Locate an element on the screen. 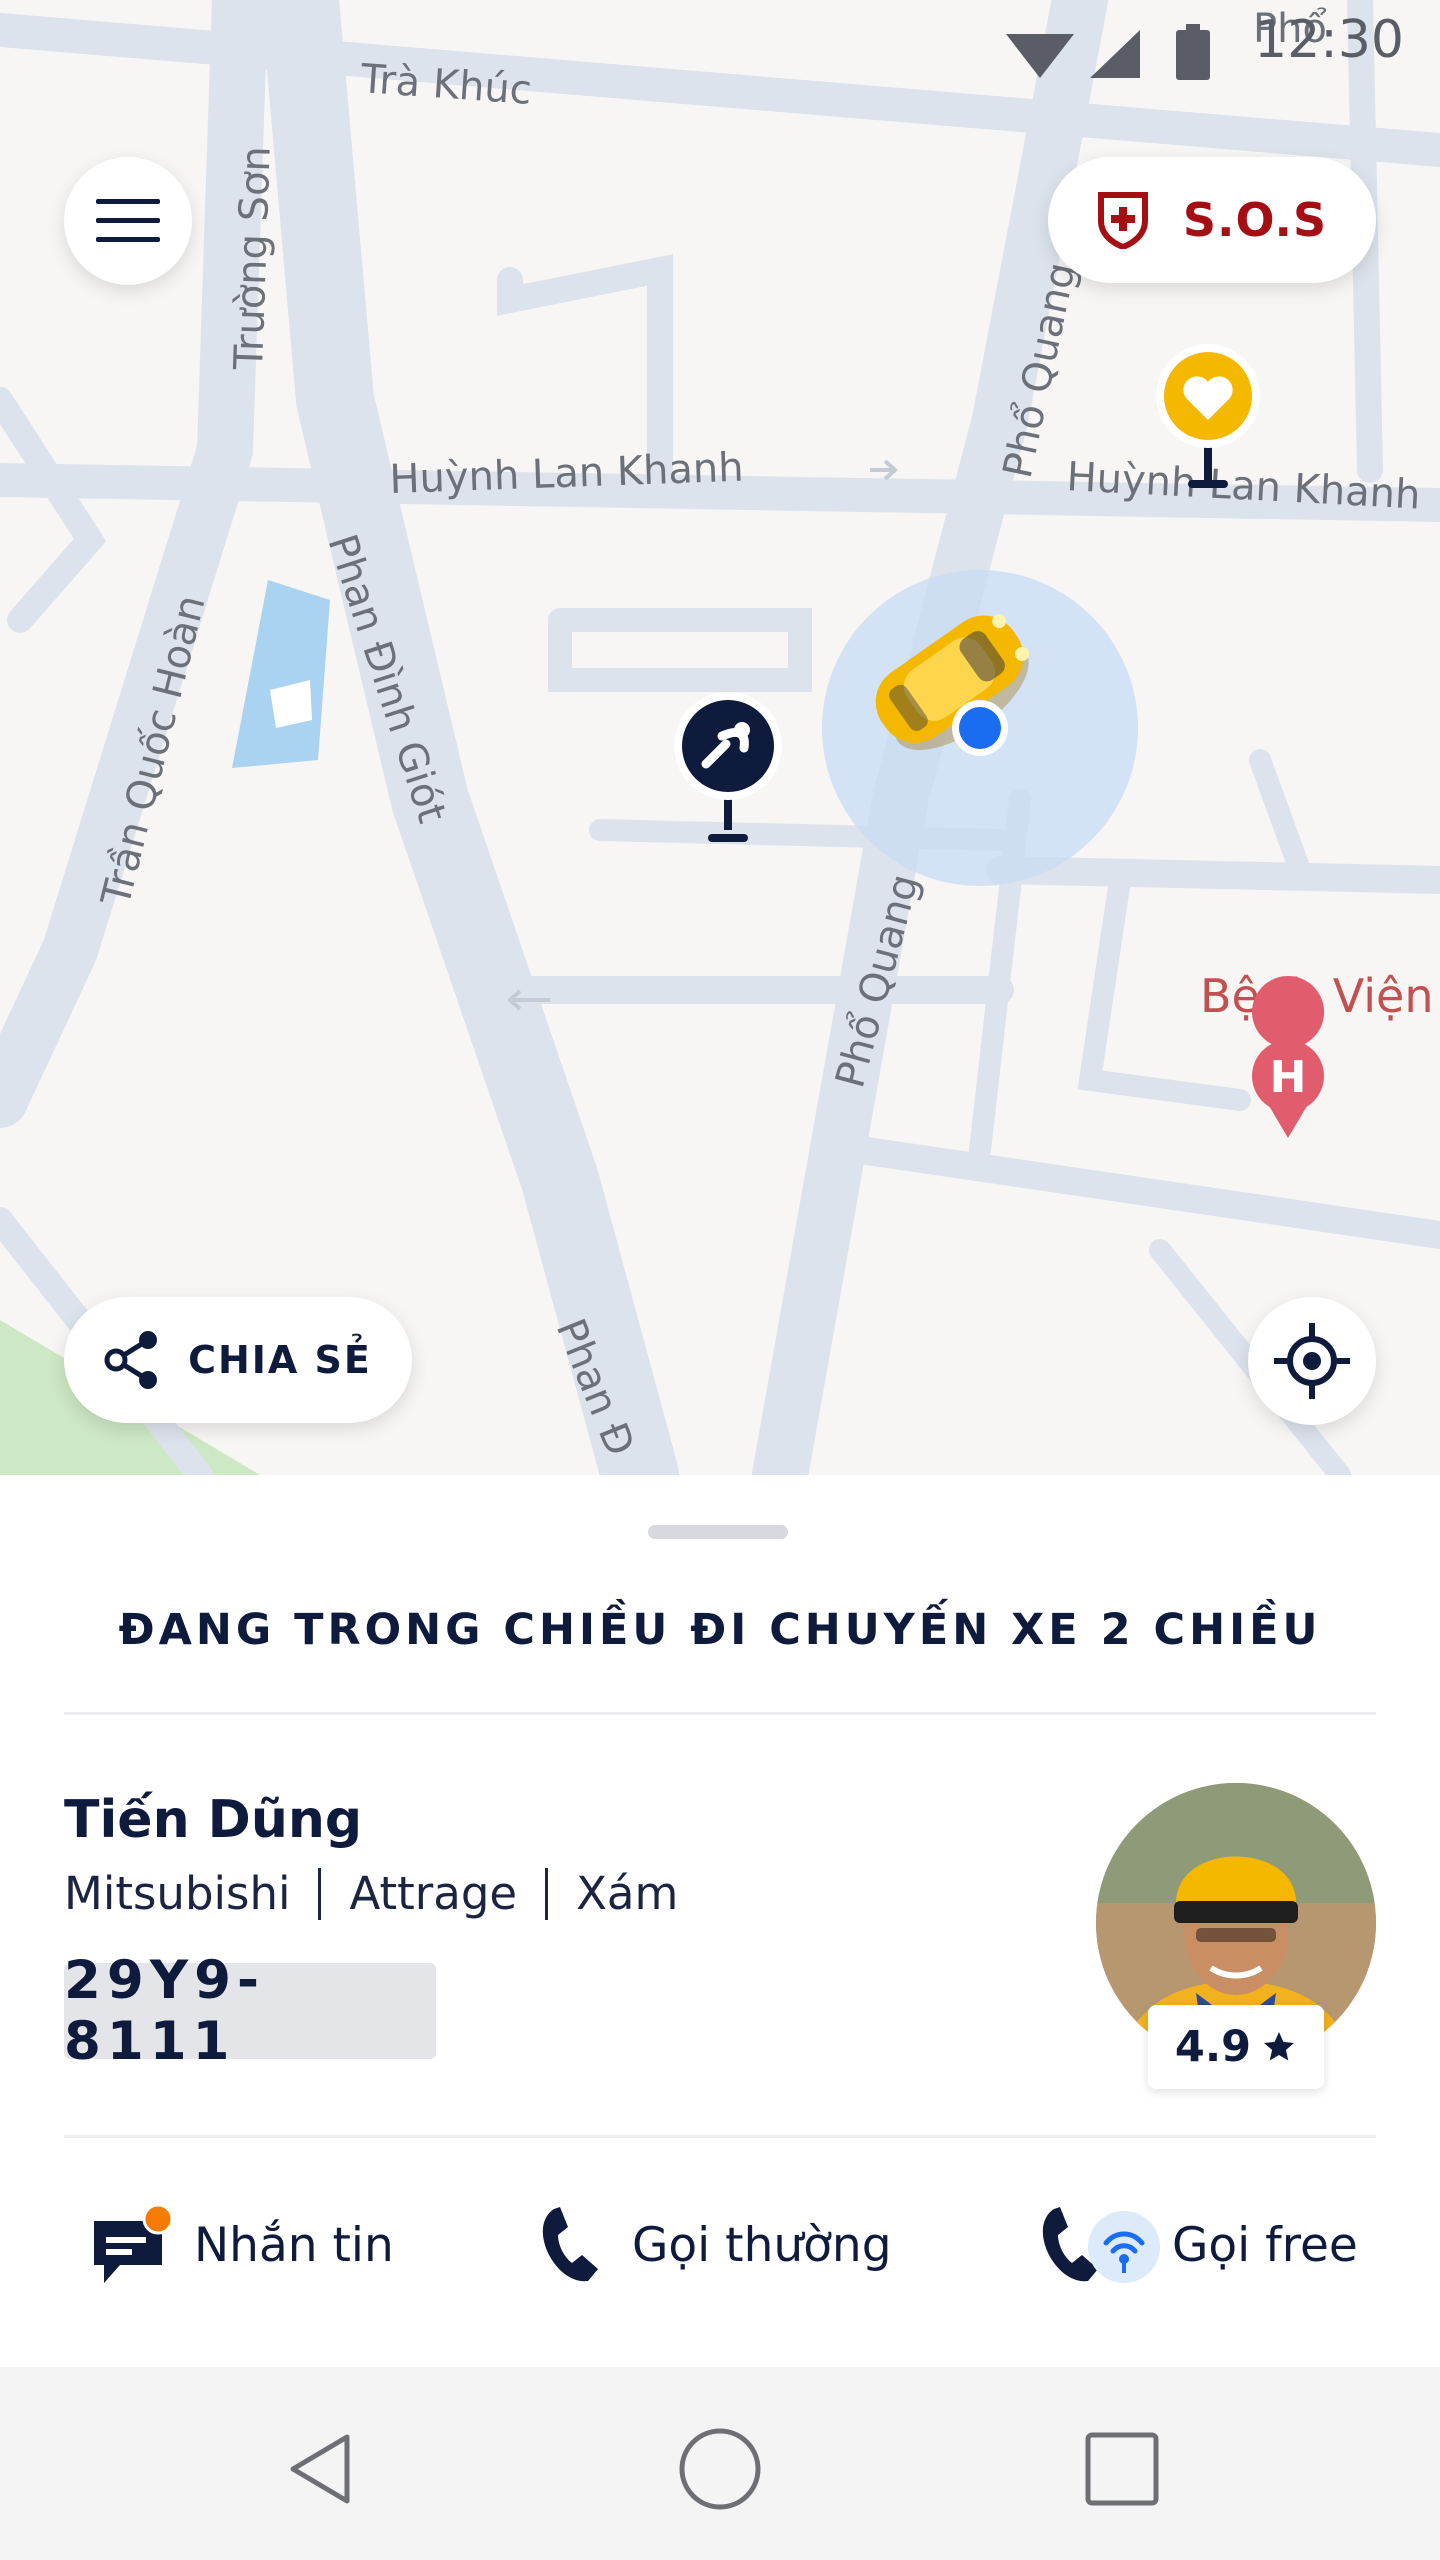 This screenshot has height=2560, width=1440. recent-apps-square-icon is located at coordinates (1122, 2469).